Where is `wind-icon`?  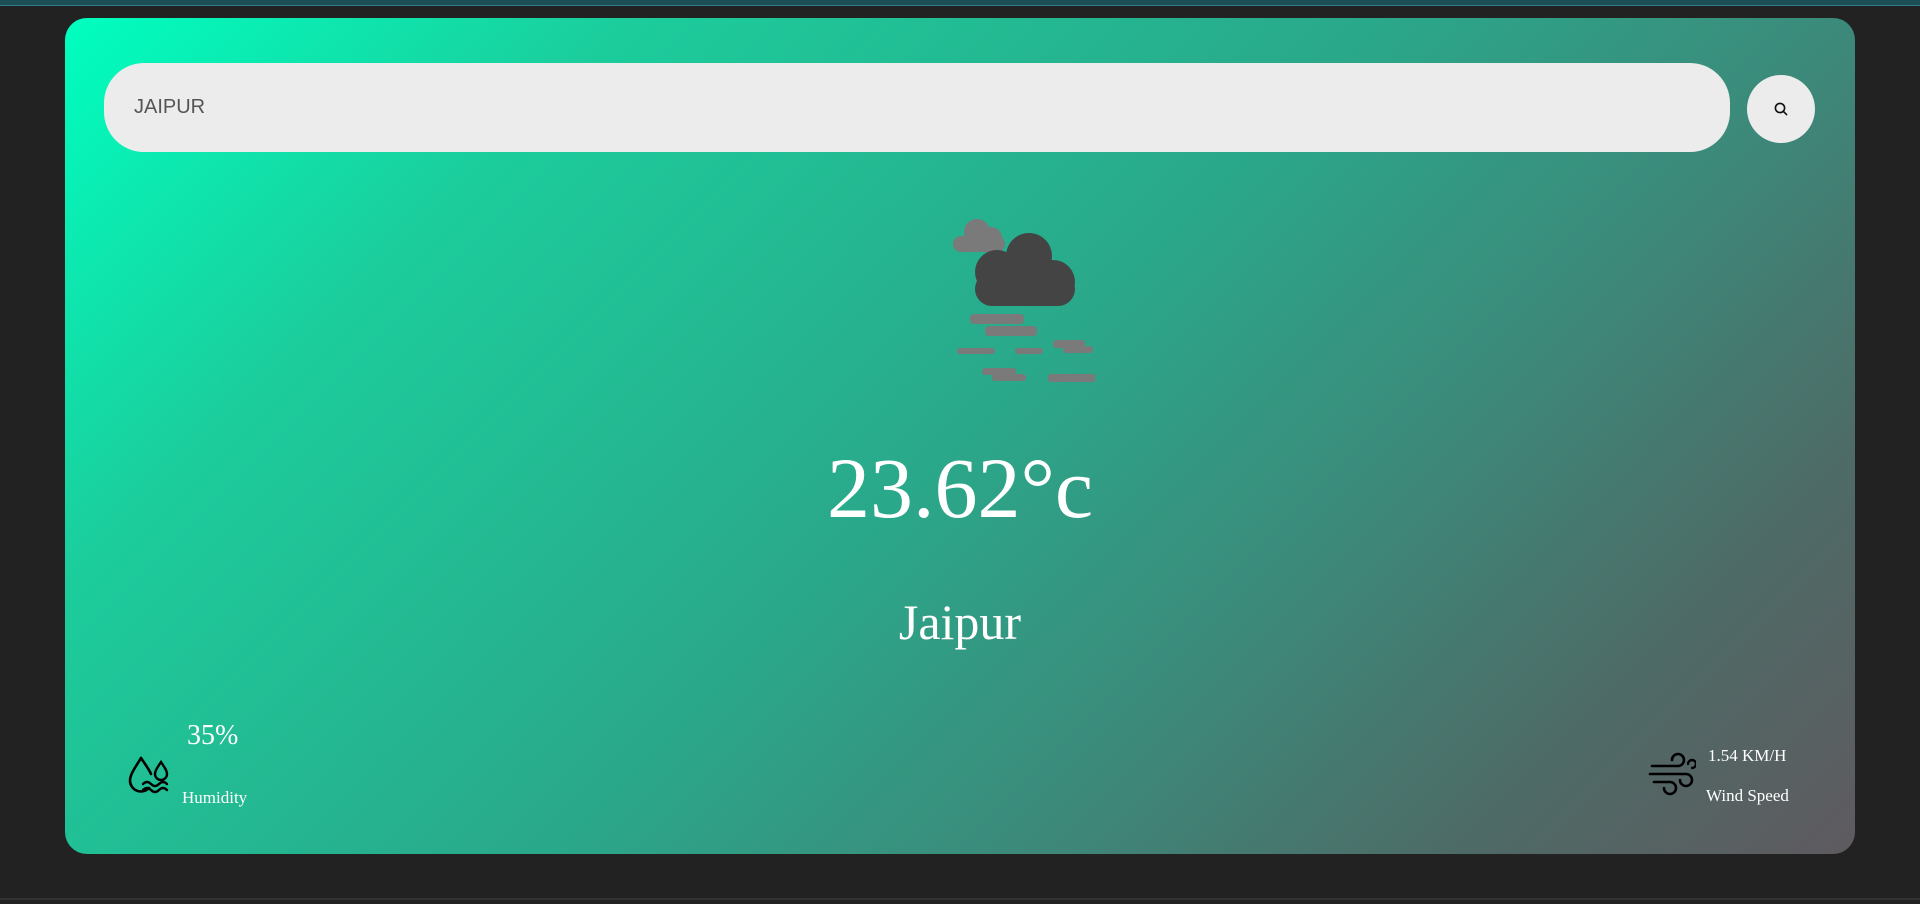 wind-icon is located at coordinates (1672, 774).